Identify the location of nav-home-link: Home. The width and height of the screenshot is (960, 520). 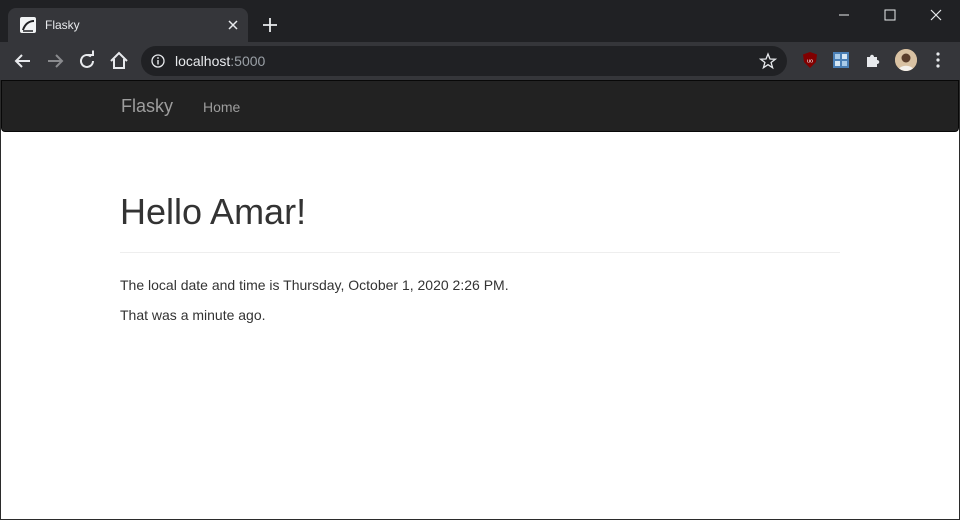
(221, 107).